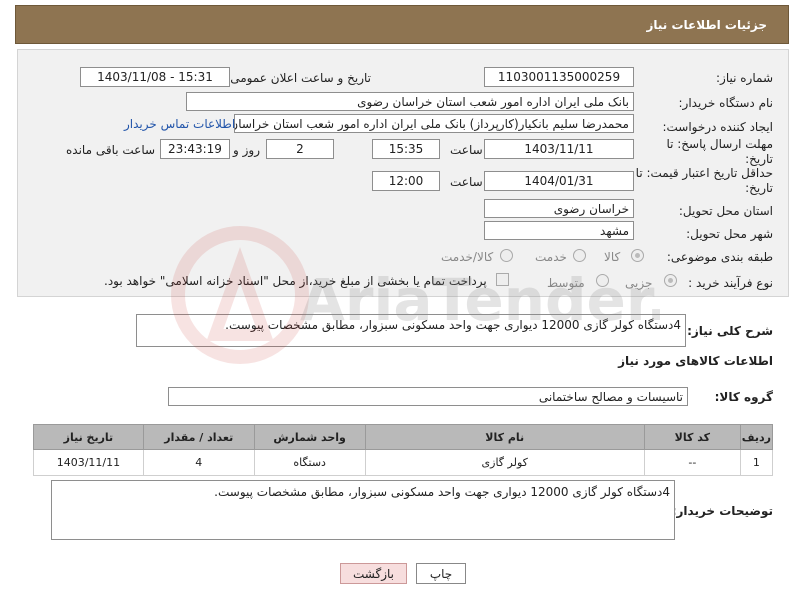  Describe the element at coordinates (719, 257) in the screenshot. I see `category-label: طبقه بندی موضوعی:` at that location.